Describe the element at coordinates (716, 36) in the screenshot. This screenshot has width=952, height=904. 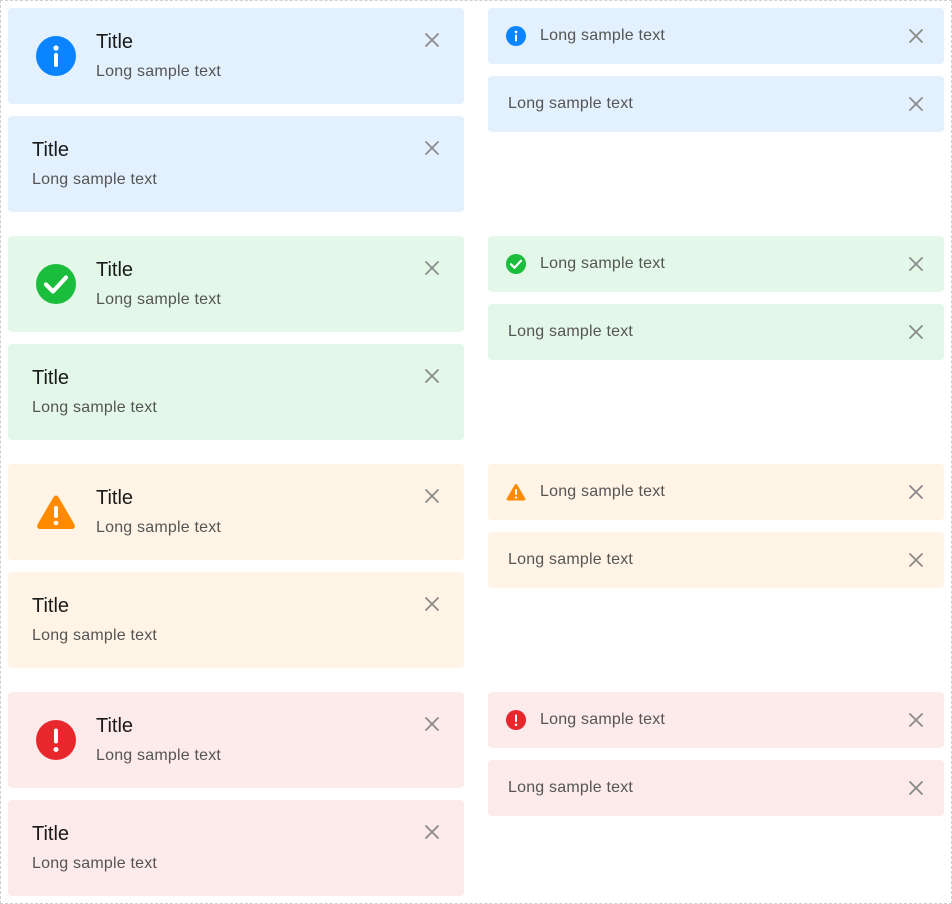
I see `info-alert-compact-with-icon: Long sample text` at that location.